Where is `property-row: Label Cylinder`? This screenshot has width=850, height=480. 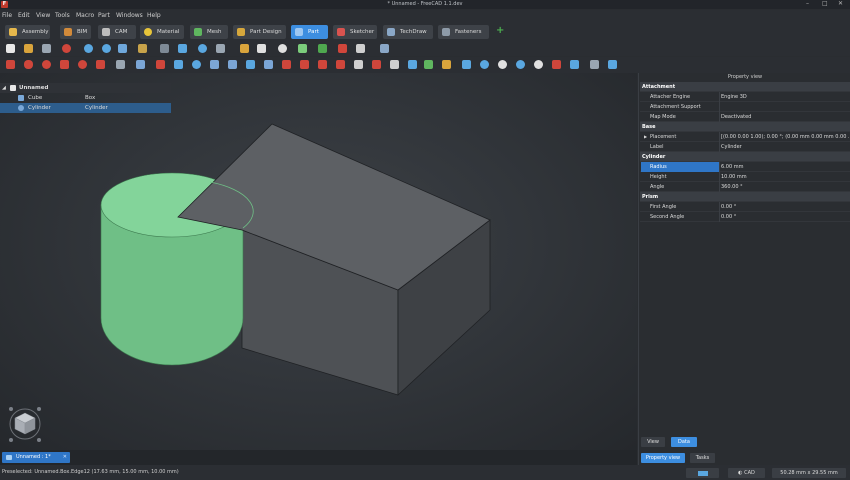
property-row: Label Cylinder is located at coordinates (745, 147).